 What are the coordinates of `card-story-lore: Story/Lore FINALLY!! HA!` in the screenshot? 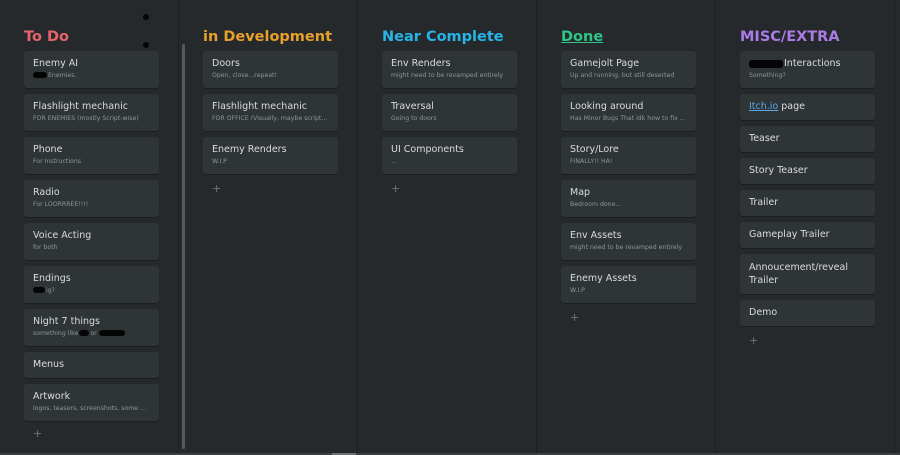 It's located at (628, 155).